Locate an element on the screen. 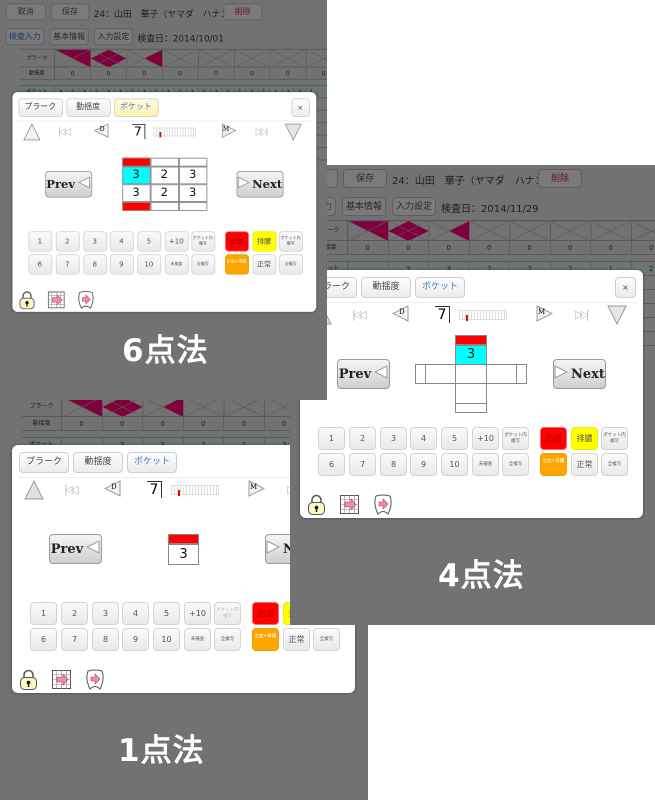 Image resolution: width=655 pixels, height=800 pixels. key-9: 9 is located at coordinates (121, 264).